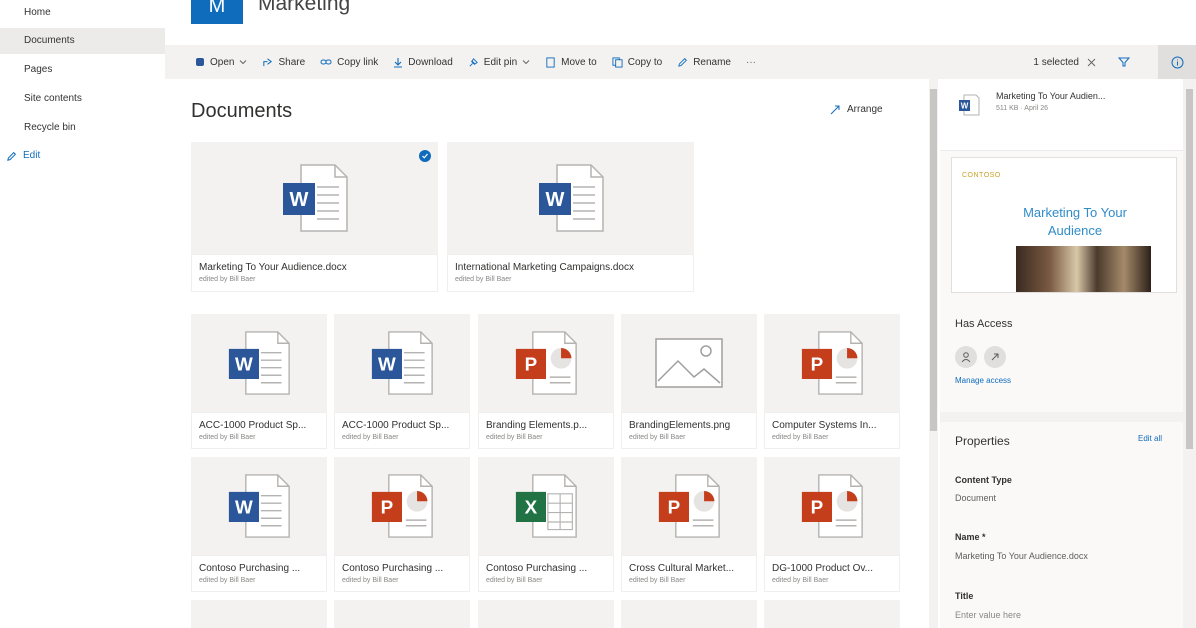 The width and height of the screenshot is (1196, 628). I want to click on nav-label: Recycle bin, so click(50, 127).